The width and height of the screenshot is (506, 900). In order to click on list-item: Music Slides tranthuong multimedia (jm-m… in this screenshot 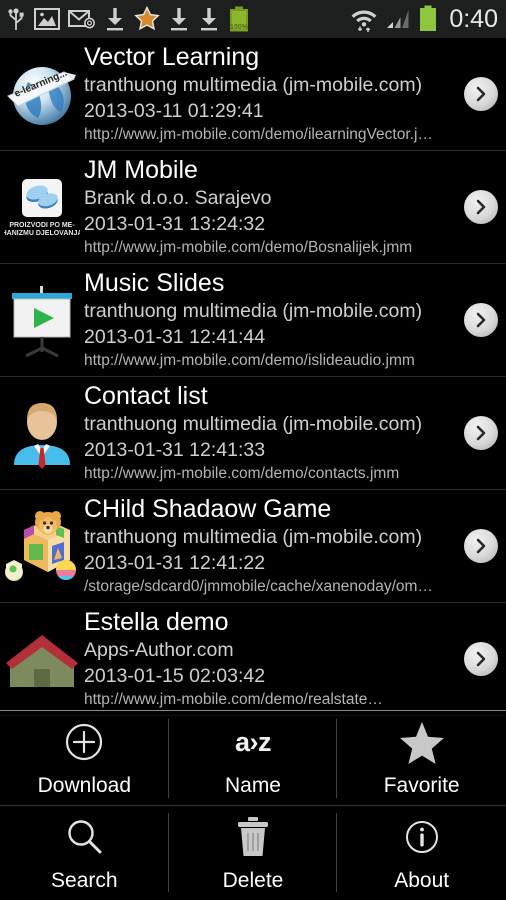, I will do `click(253, 320)`.